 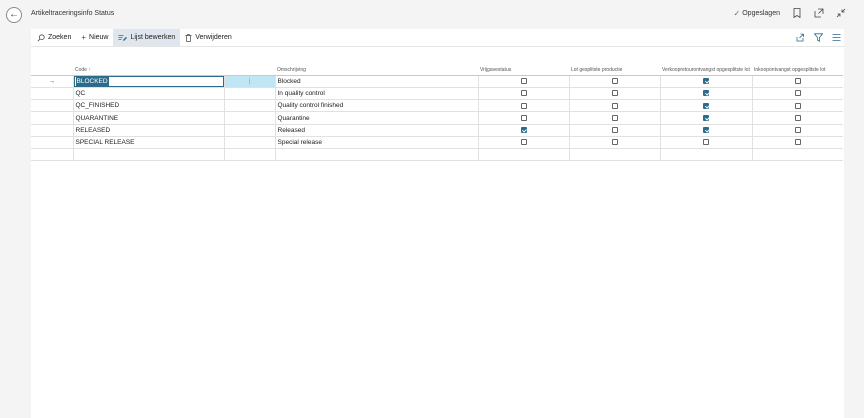 I want to click on code-cell: RELEASED, so click(x=148, y=130).